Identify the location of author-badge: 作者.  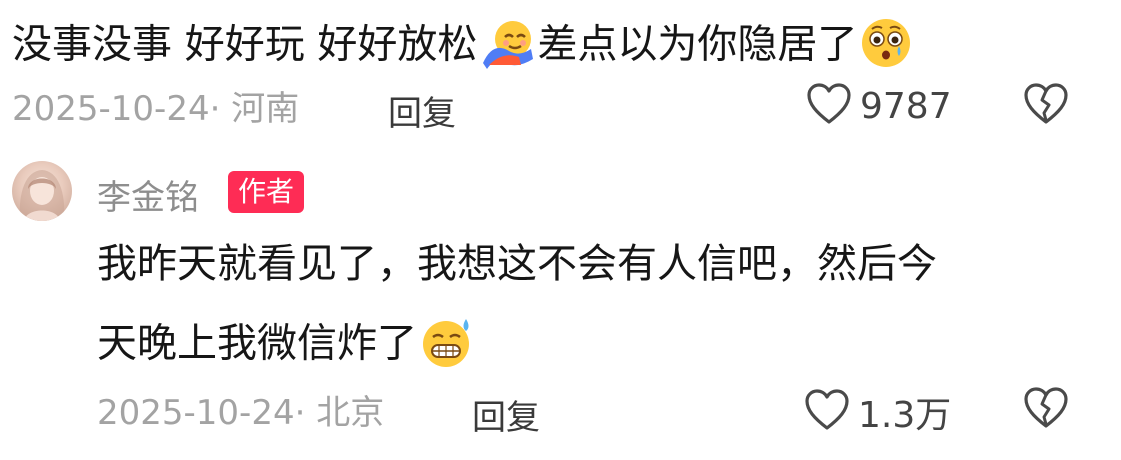
(266, 192).